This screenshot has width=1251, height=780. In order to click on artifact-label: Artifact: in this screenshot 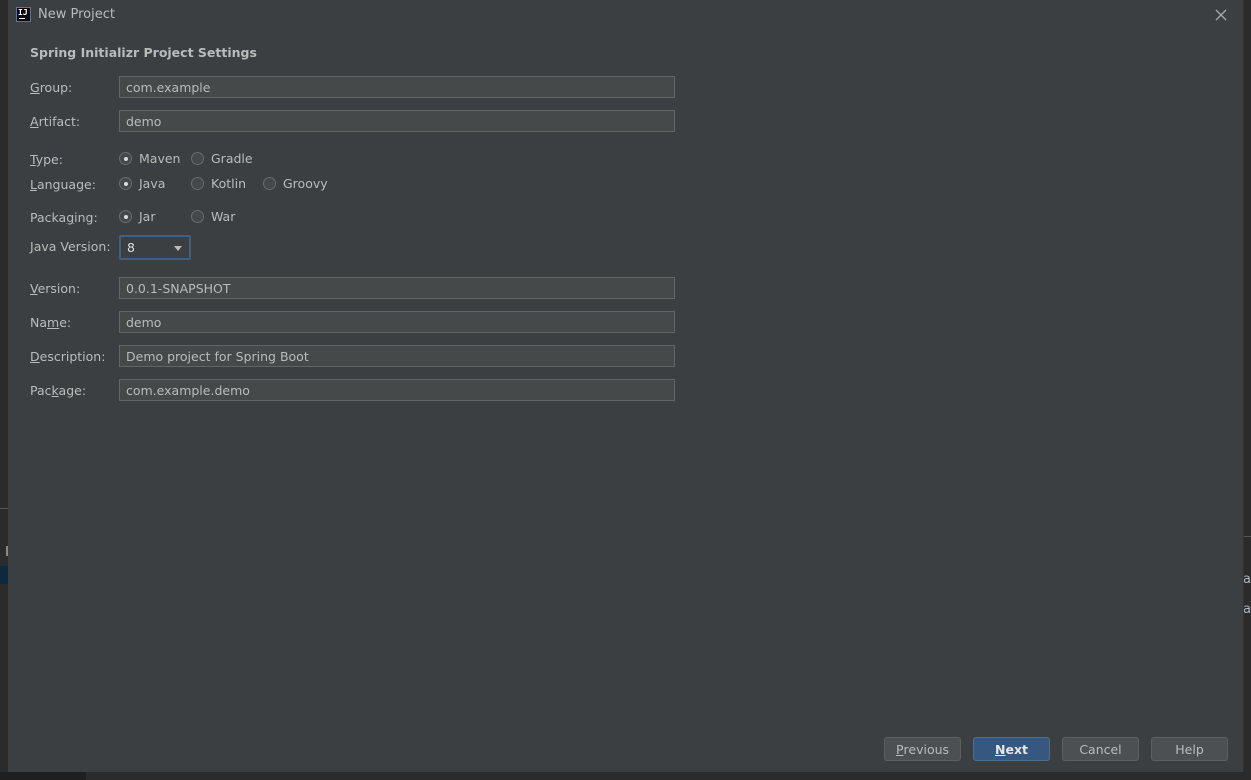, I will do `click(55, 121)`.